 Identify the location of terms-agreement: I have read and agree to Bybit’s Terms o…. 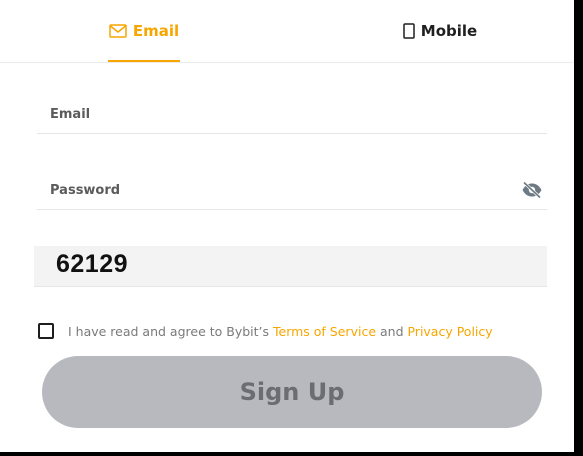
(265, 331).